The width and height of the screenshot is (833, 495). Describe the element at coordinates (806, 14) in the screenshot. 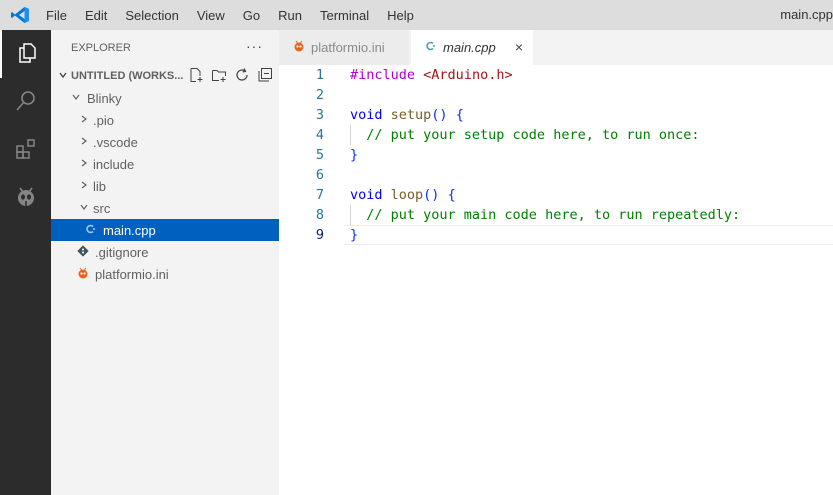

I see `window-title: main.cpp` at that location.